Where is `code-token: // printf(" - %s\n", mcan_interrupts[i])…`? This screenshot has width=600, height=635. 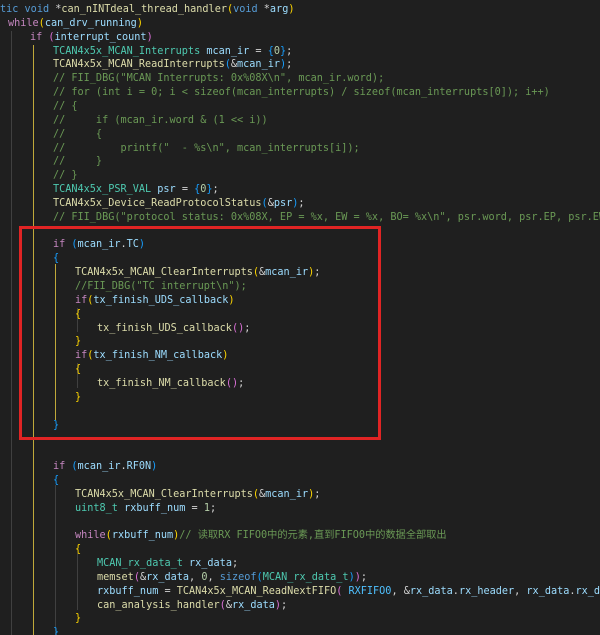 code-token: // printf(" - %s\n", mcan_interrupts[i])… is located at coordinates (206, 148).